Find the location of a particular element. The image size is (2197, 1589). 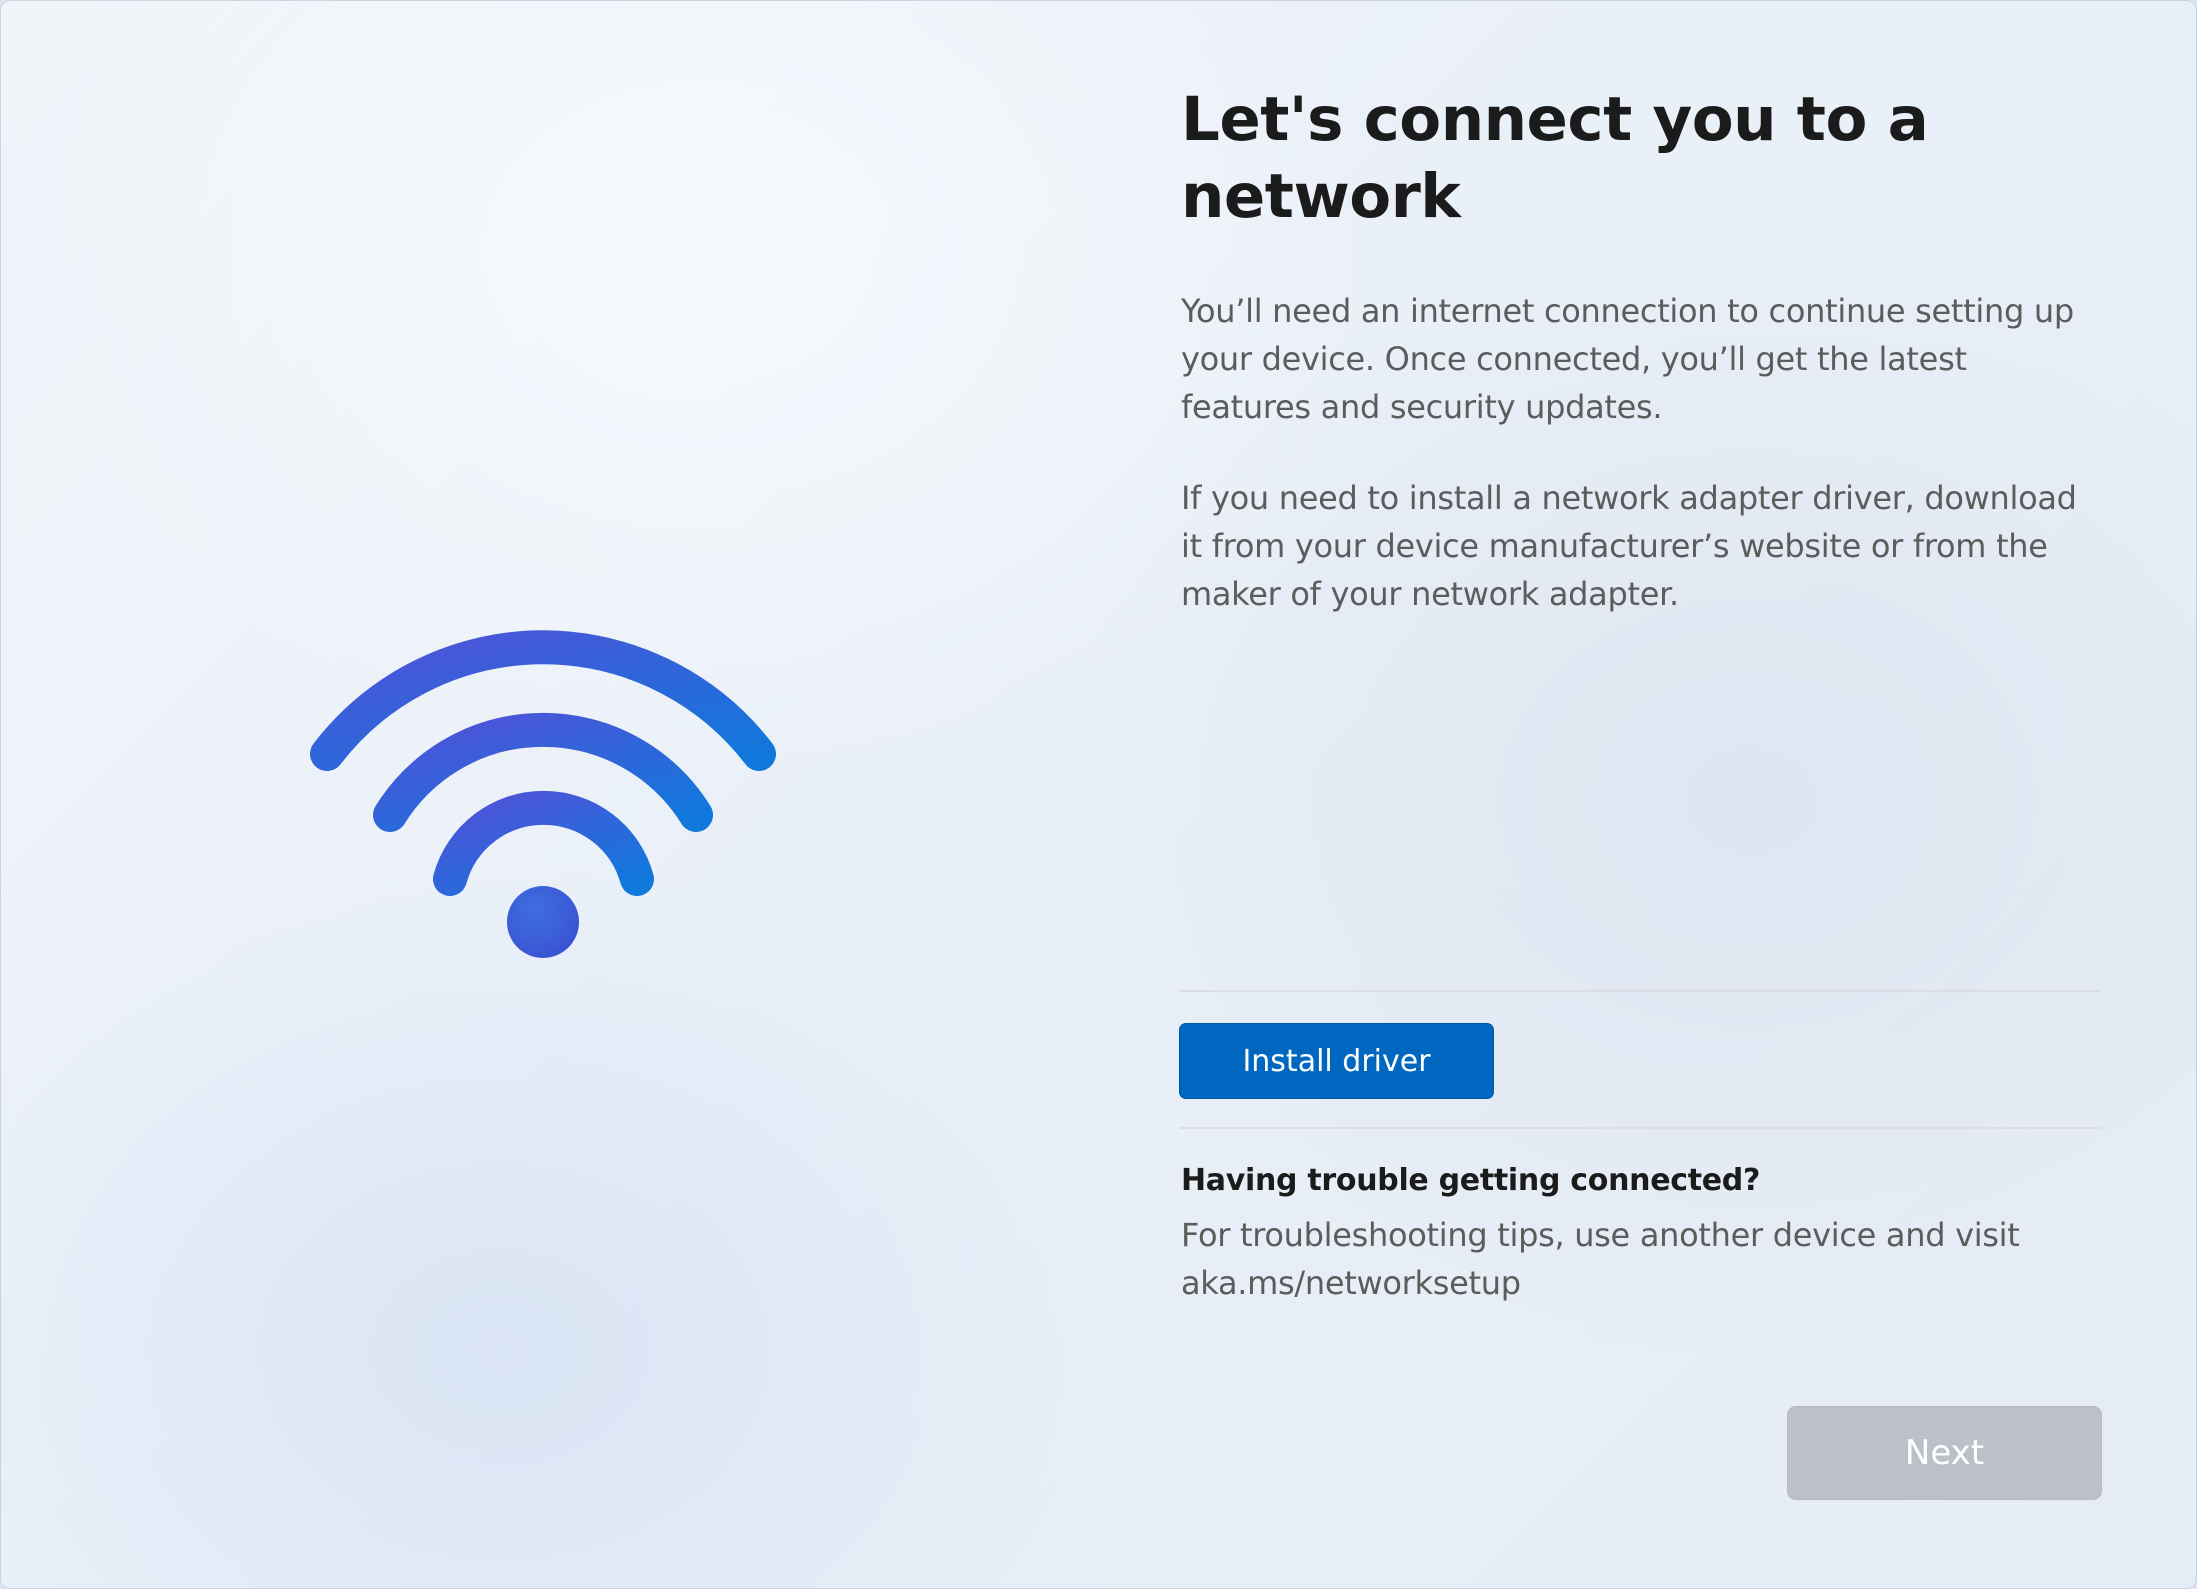

page-title: Let's connect you to a network is located at coordinates (1555, 158).